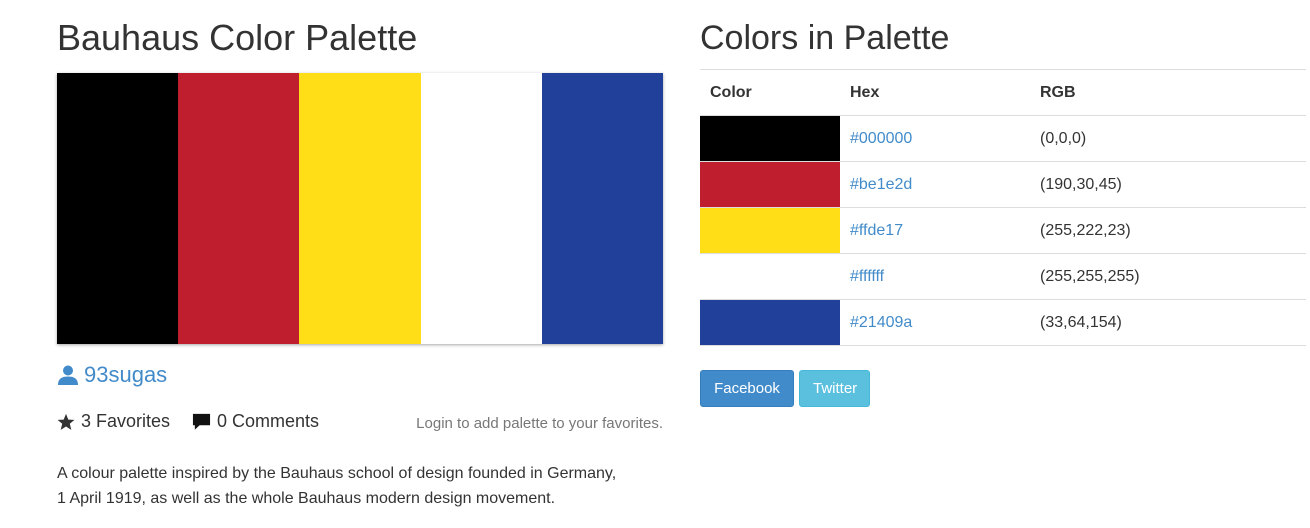  I want to click on header-color: Color, so click(770, 92).